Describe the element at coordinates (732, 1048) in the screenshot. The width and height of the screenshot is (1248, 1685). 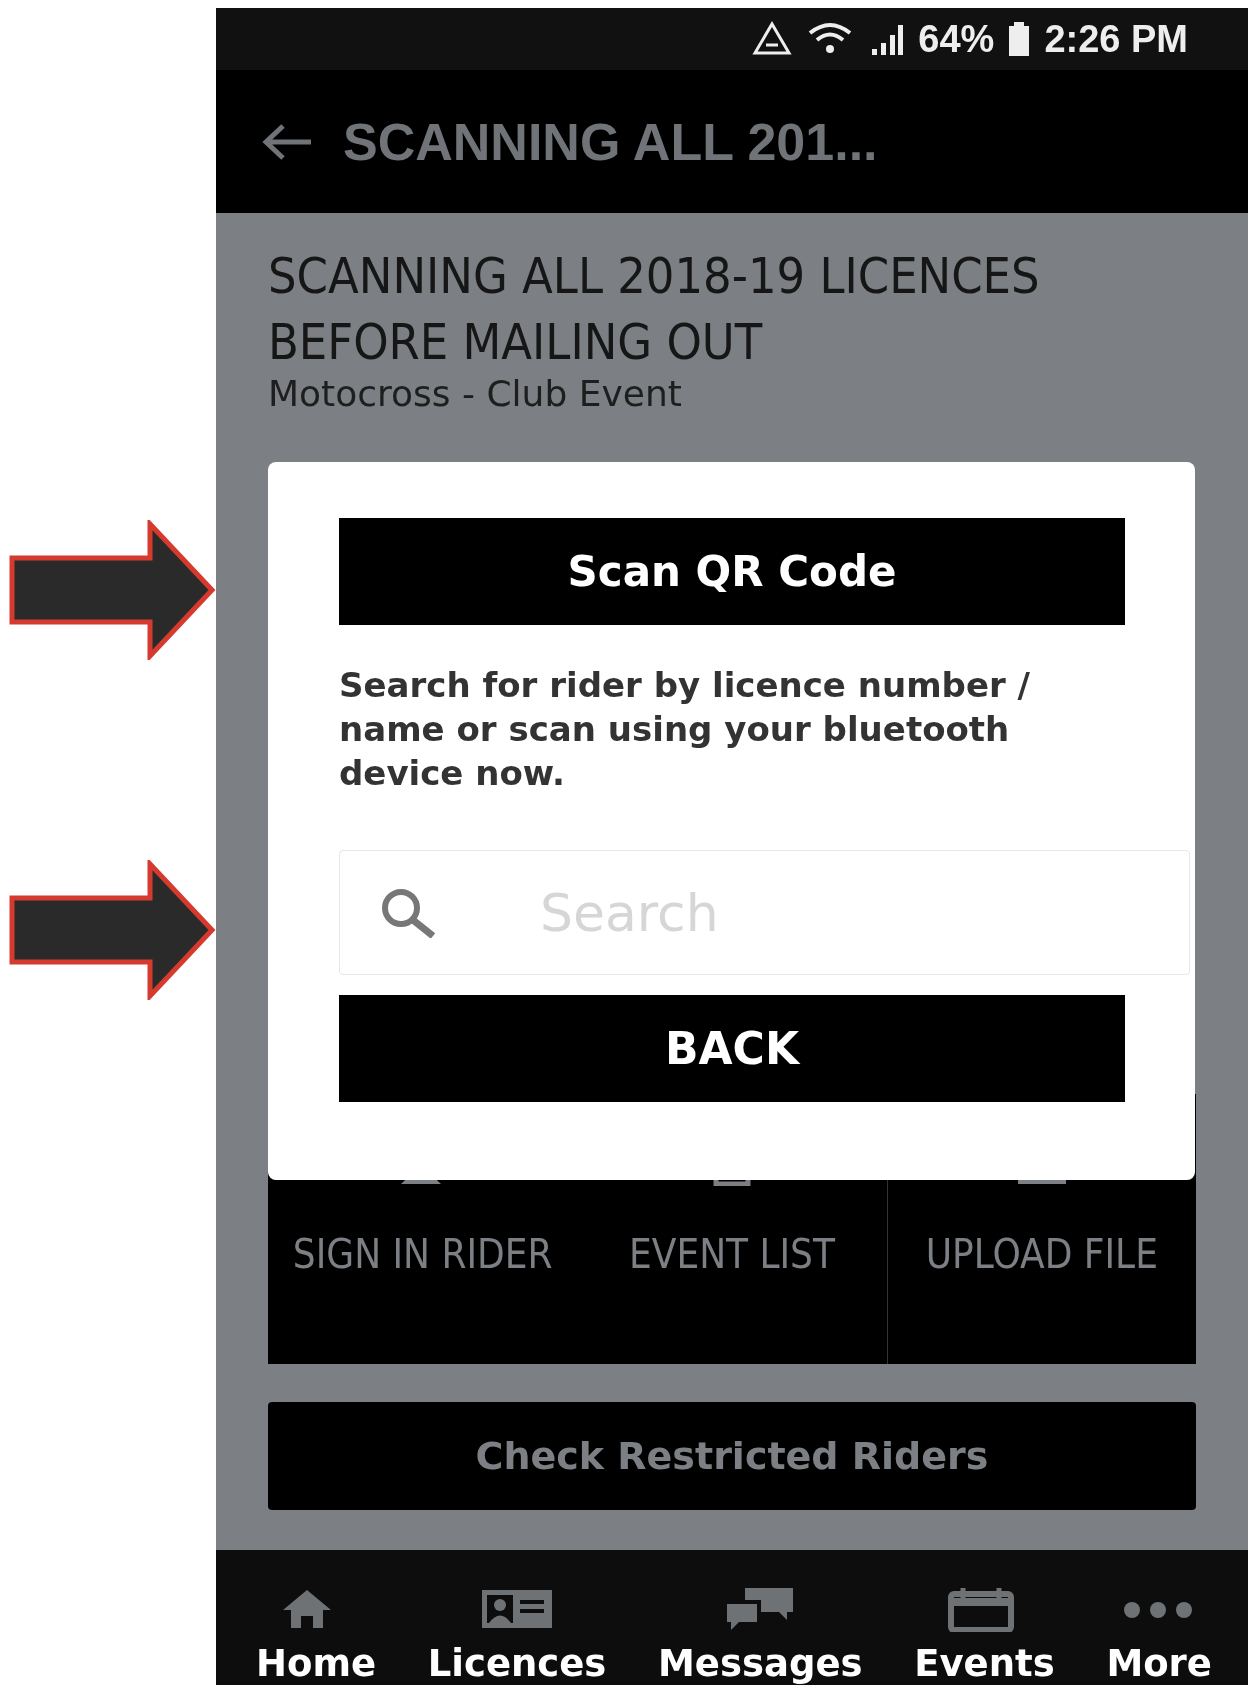
I see `back-button: BACK` at that location.